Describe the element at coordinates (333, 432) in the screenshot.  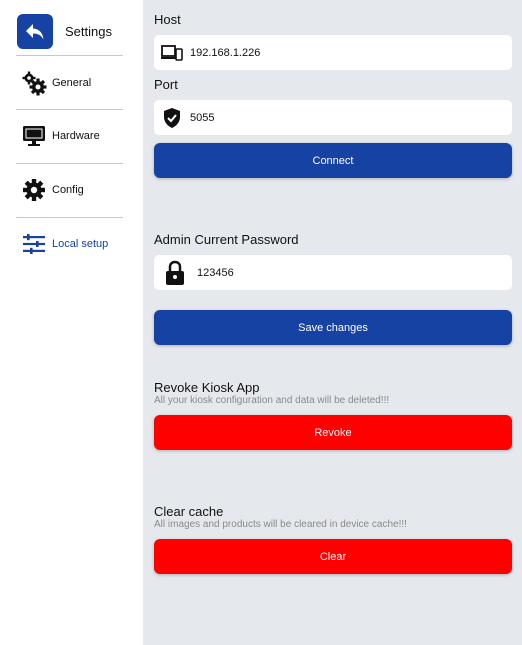
I see `revoke-button: Revoke` at that location.